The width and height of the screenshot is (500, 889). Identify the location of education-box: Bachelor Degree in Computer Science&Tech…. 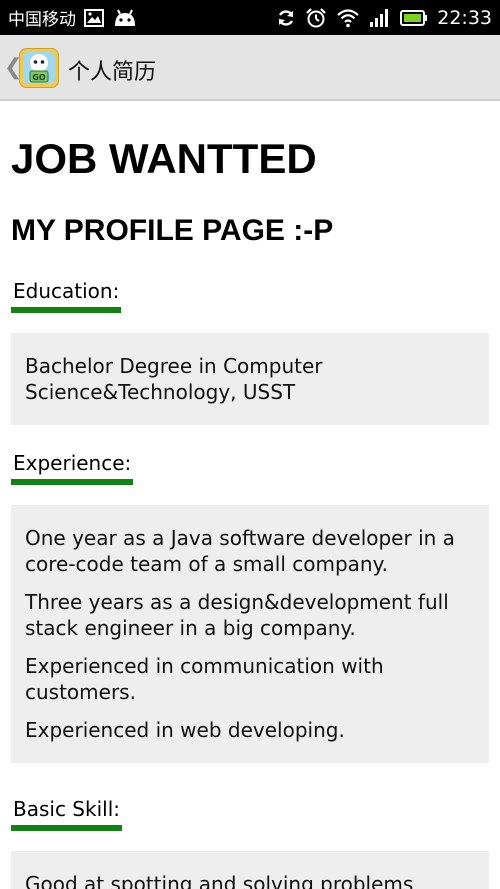
(250, 379).